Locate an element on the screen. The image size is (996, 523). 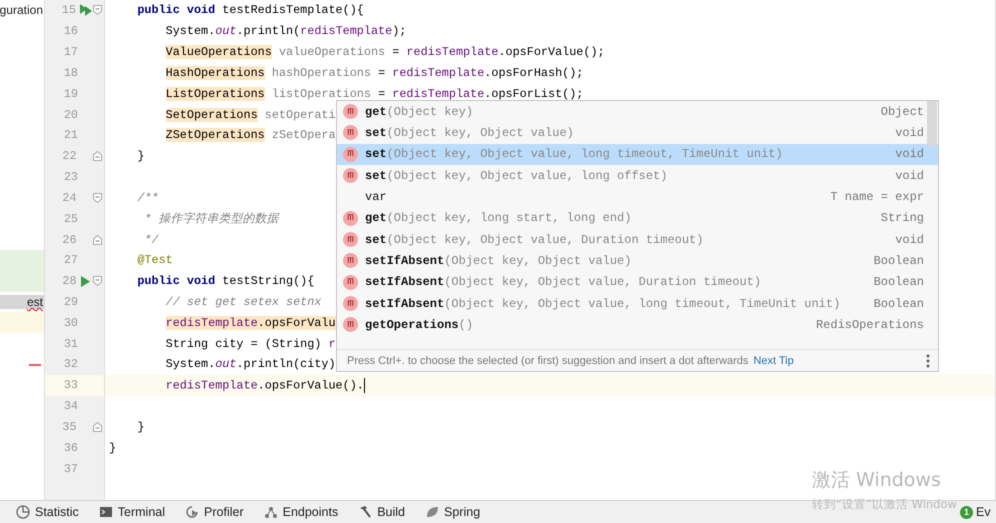
tool-window-button: Profiler is located at coordinates (214, 512).